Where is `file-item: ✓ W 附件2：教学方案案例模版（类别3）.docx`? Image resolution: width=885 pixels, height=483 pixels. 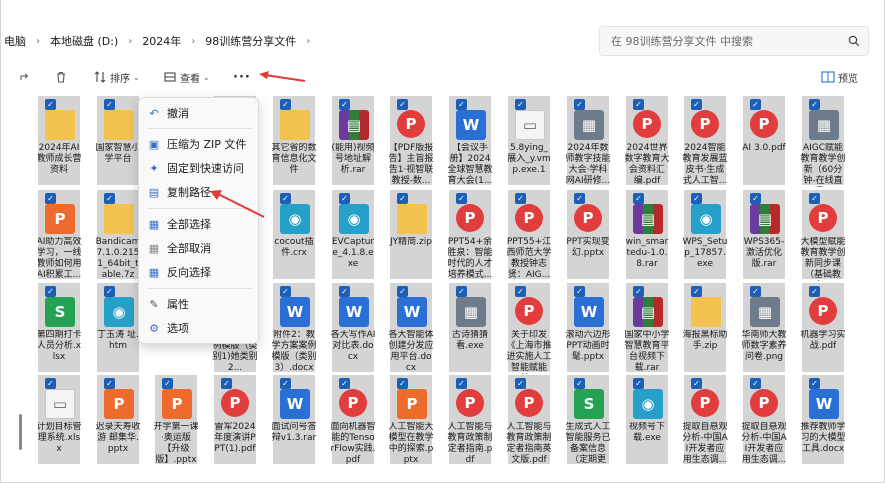
file-item: ✓ W 附件2：教学方案案例模版（类别3）.docx is located at coordinates (294, 328).